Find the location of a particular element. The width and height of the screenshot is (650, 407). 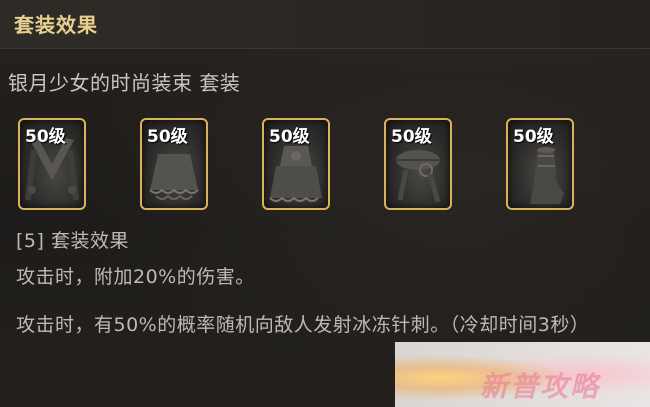

item-level-3: 50级 is located at coordinates (289, 137).